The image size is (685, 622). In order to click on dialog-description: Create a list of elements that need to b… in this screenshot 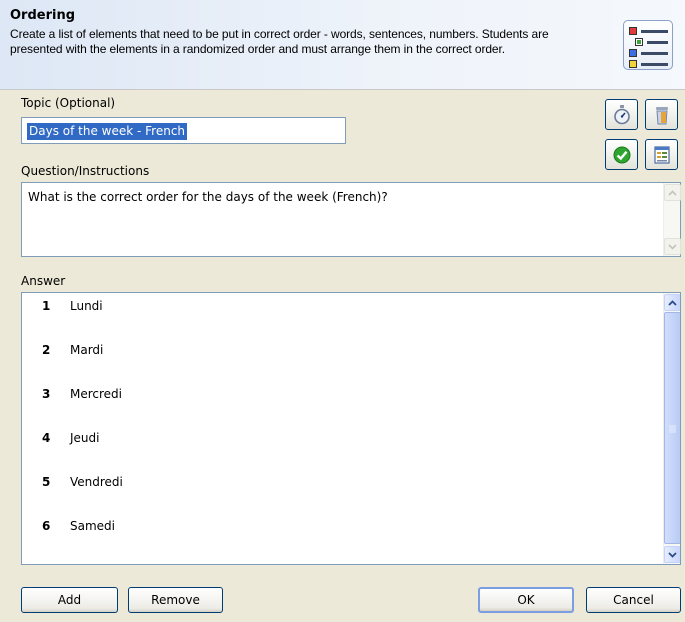, I will do `click(279, 41)`.